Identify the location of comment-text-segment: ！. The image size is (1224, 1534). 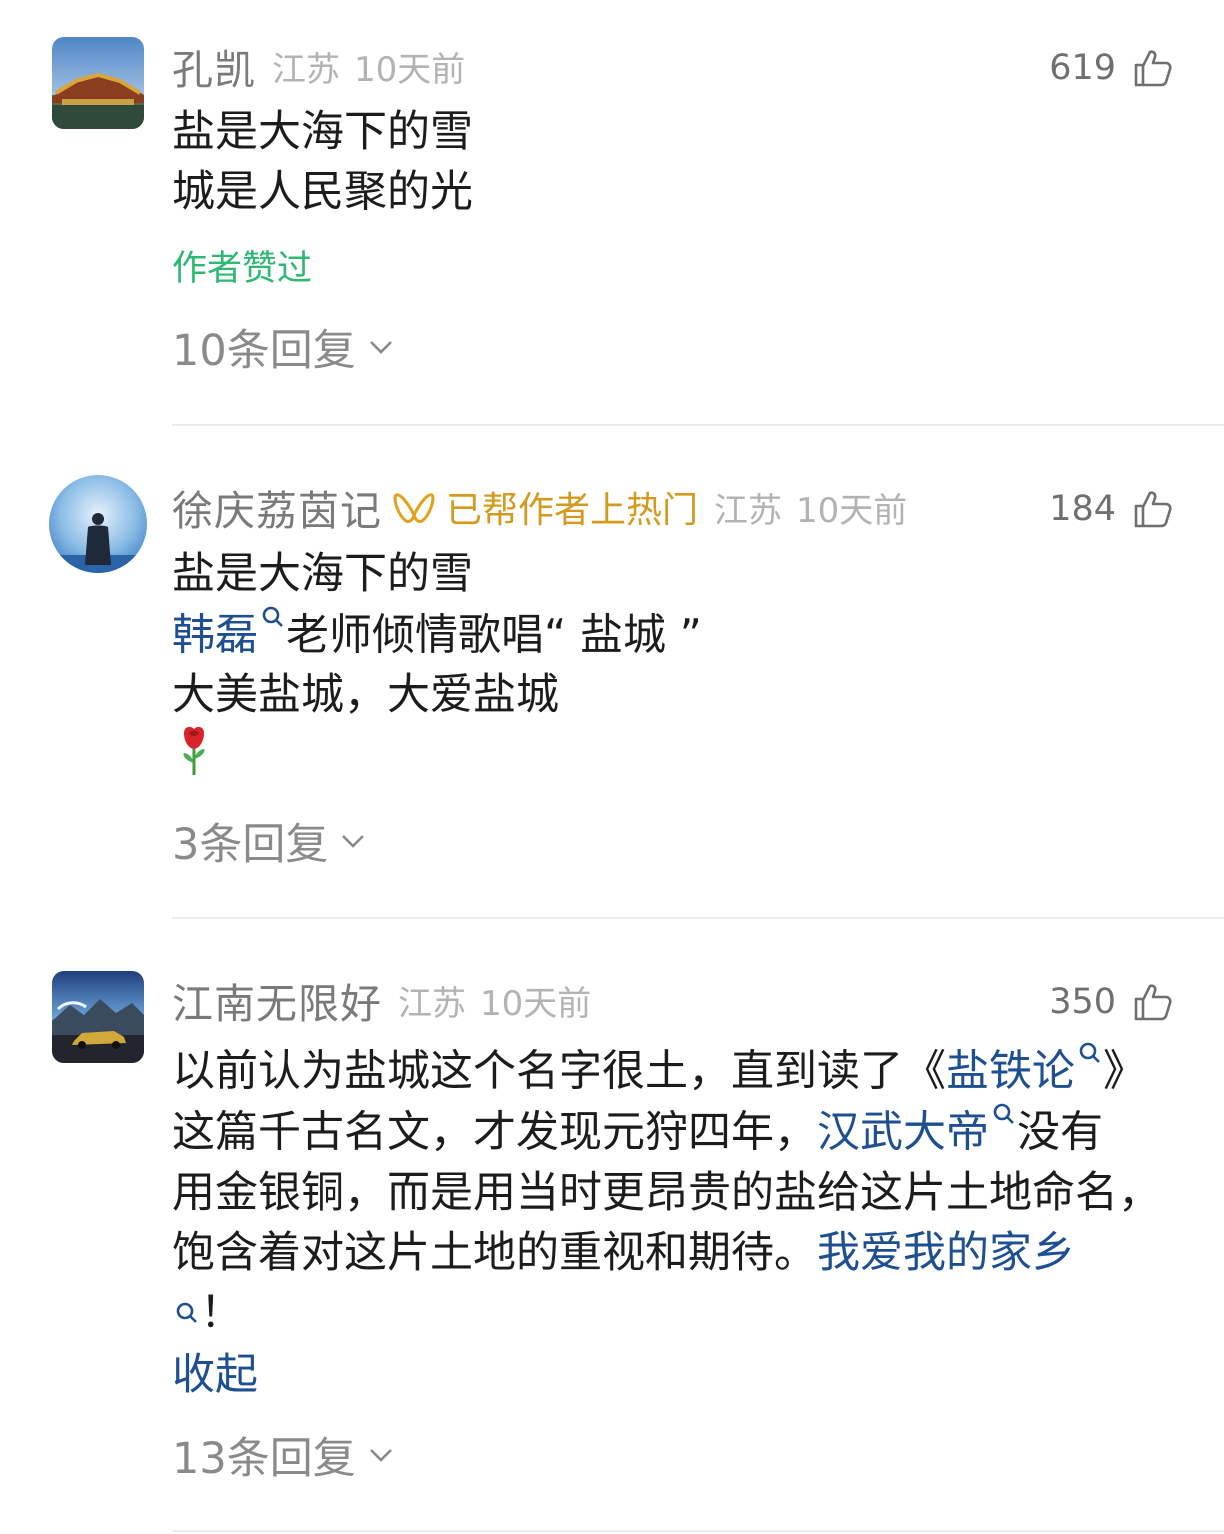
(221, 1312).